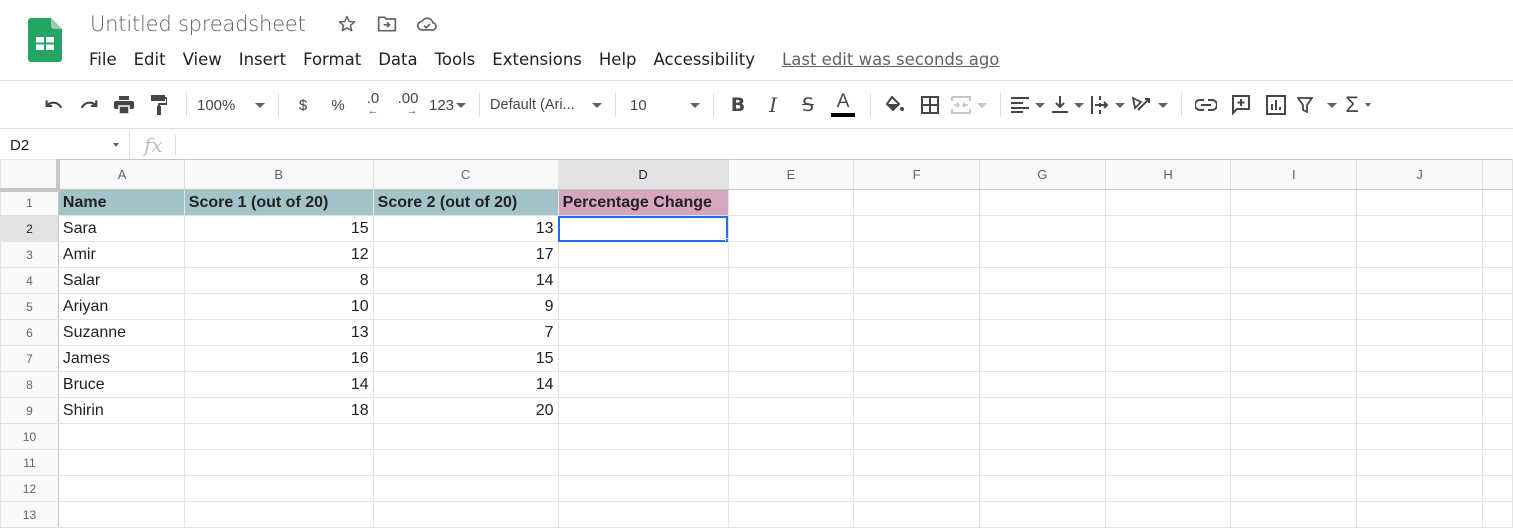 This screenshot has width=1513, height=528. Describe the element at coordinates (1294, 306) in the screenshot. I see `cell-i5` at that location.